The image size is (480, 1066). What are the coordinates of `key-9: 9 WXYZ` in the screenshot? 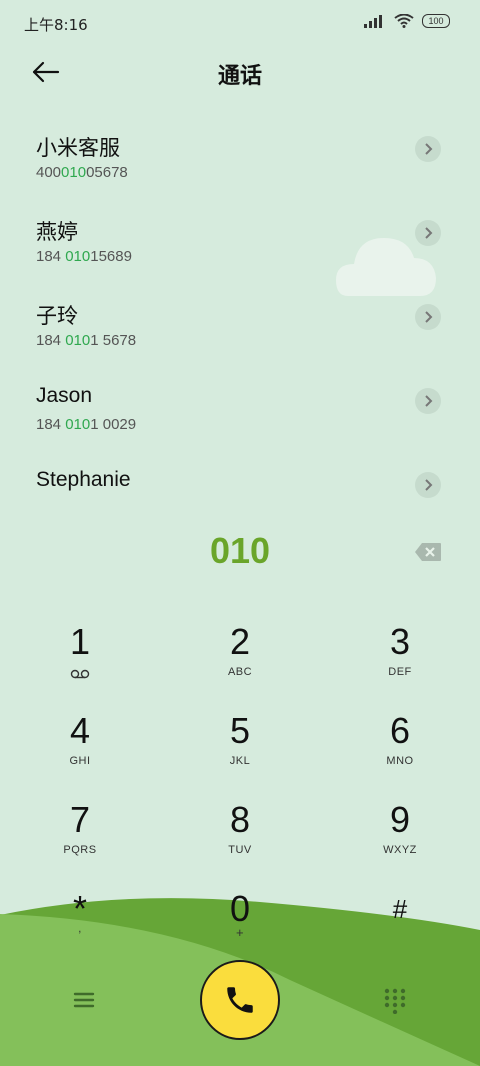 It's located at (400, 838).